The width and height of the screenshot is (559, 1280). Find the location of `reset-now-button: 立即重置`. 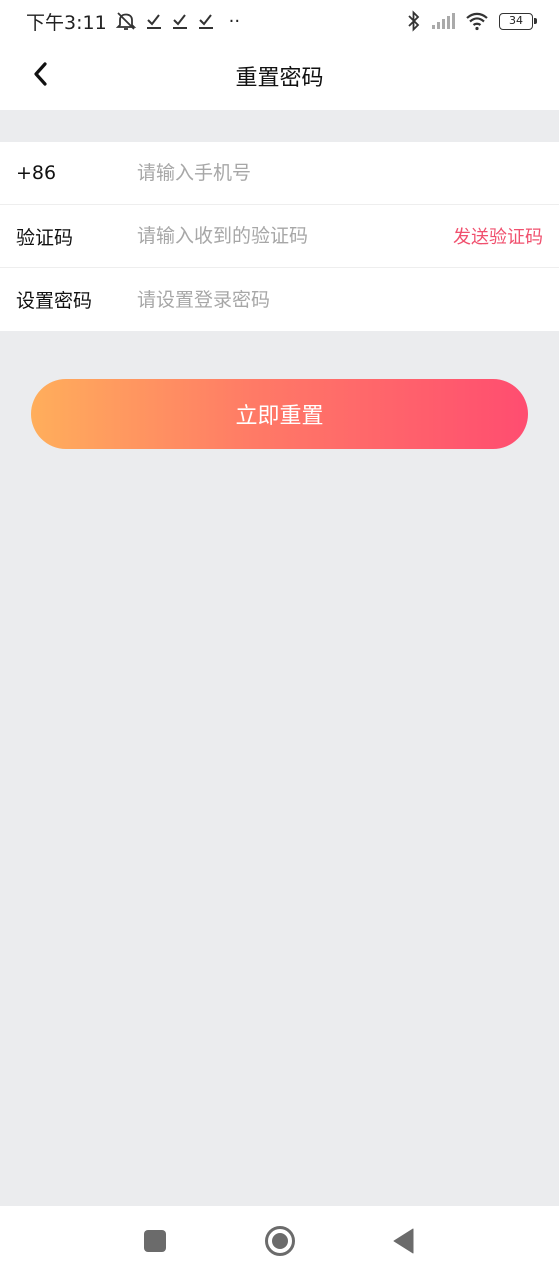

reset-now-button: 立即重置 is located at coordinates (279, 414).